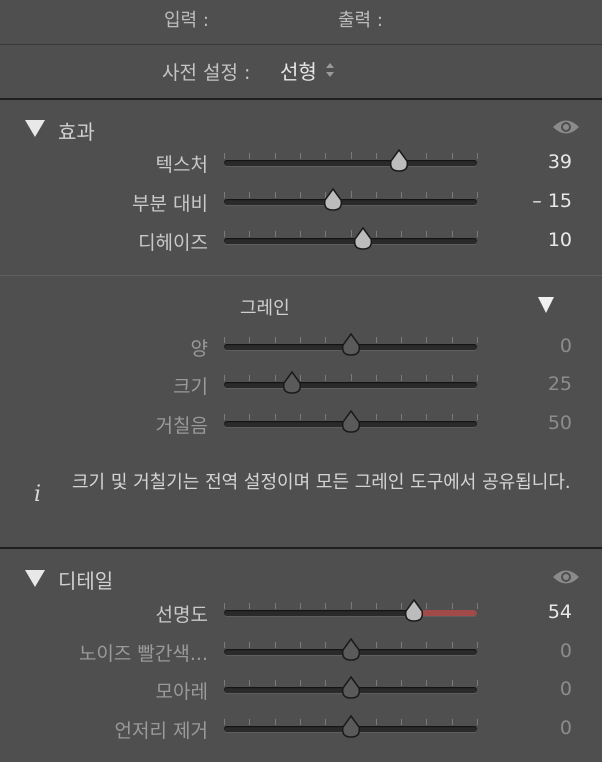 The image size is (602, 762). Describe the element at coordinates (298, 71) in the screenshot. I see `preset-value: 선형` at that location.